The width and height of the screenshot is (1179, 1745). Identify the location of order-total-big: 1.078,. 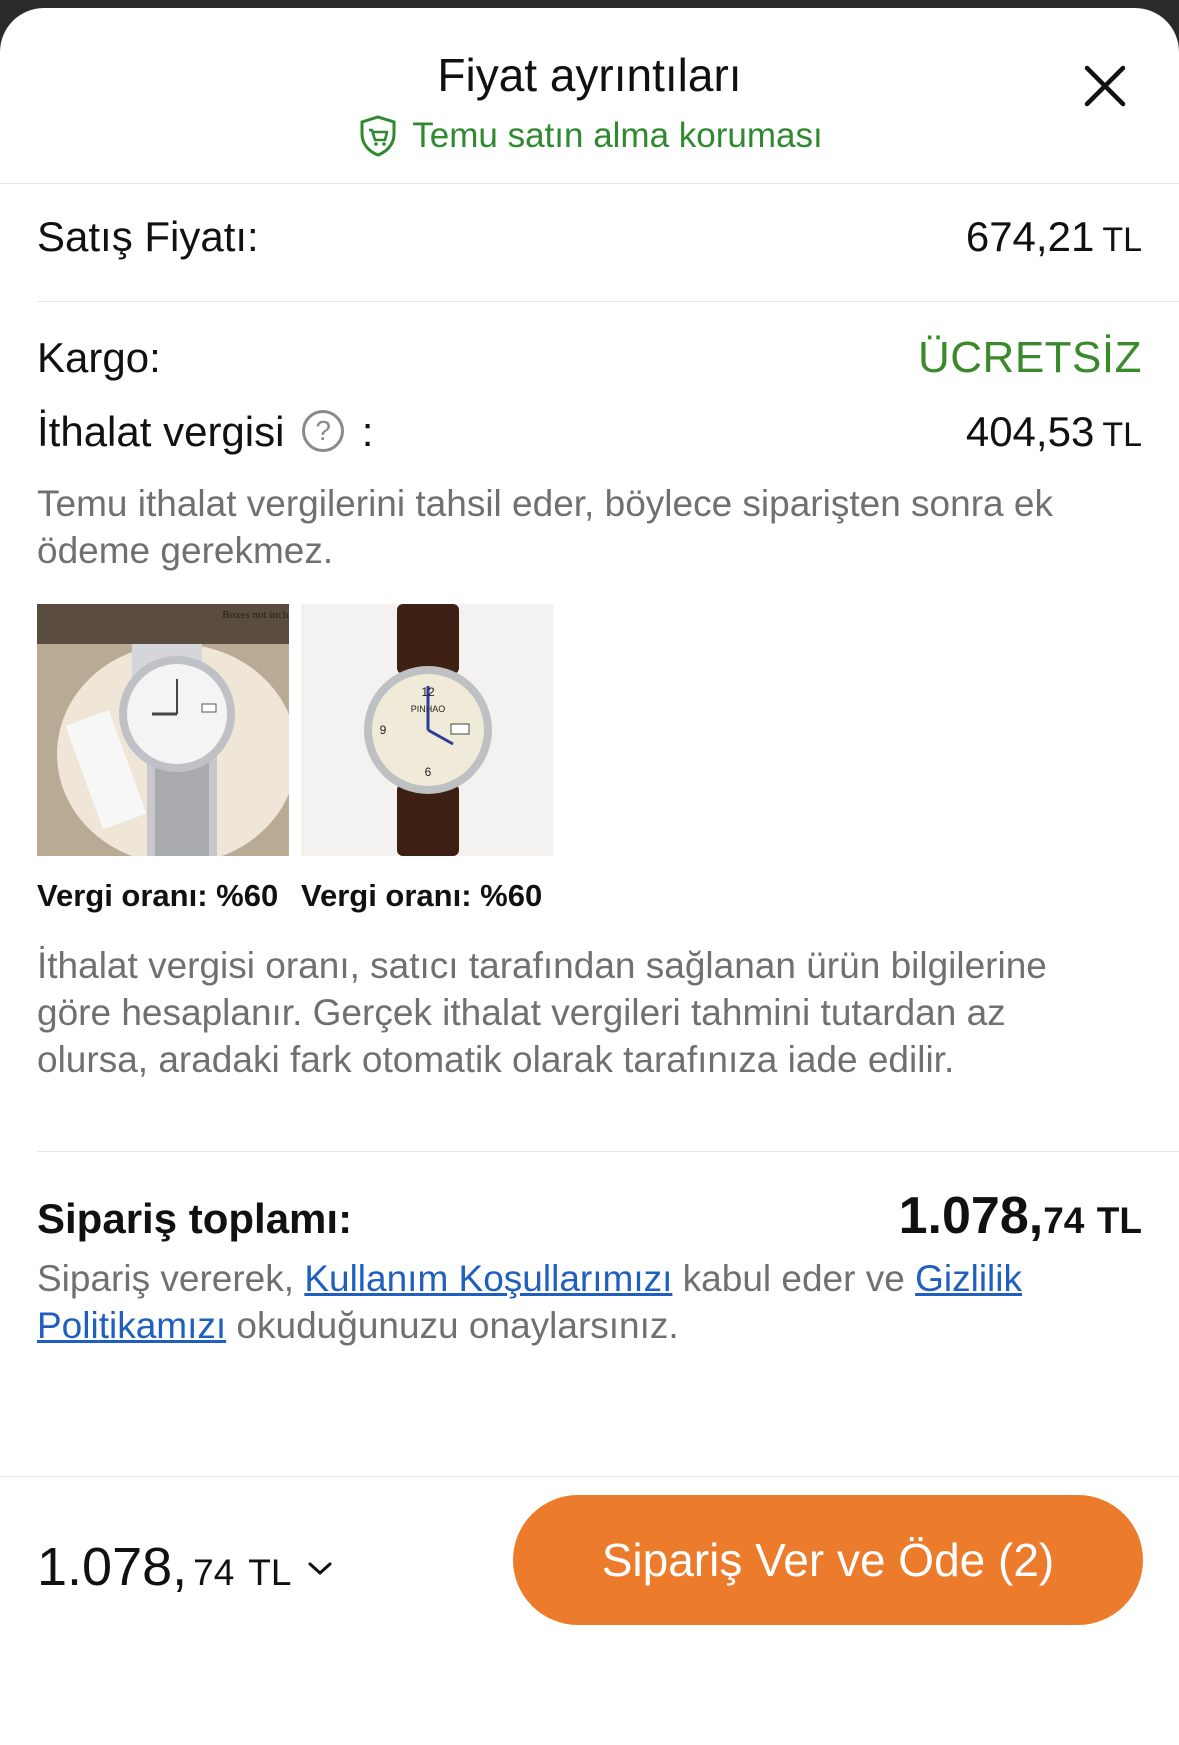
(971, 1216).